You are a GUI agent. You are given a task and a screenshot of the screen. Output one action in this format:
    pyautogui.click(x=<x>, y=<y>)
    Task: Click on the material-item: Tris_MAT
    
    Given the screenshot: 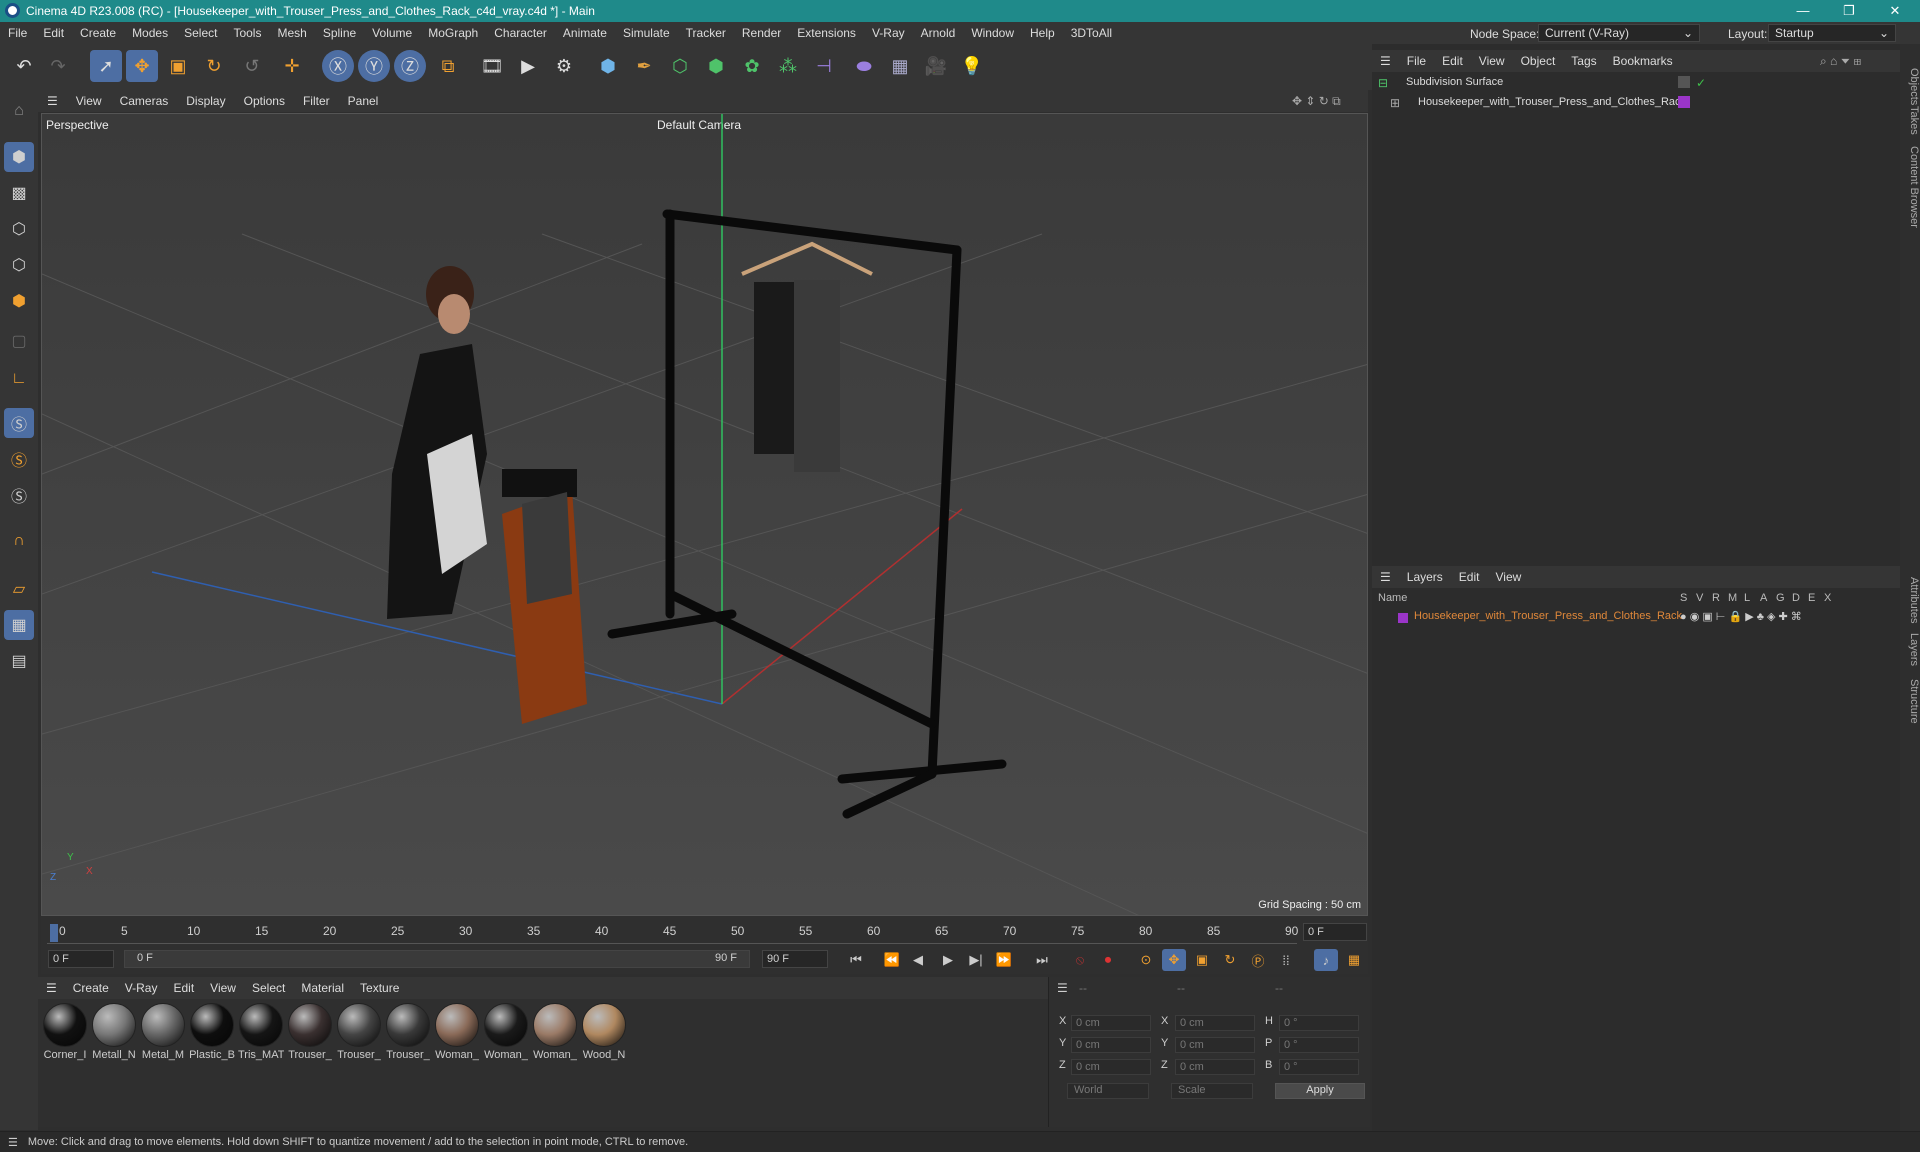 What is the action you would take?
    pyautogui.click(x=261, y=1032)
    